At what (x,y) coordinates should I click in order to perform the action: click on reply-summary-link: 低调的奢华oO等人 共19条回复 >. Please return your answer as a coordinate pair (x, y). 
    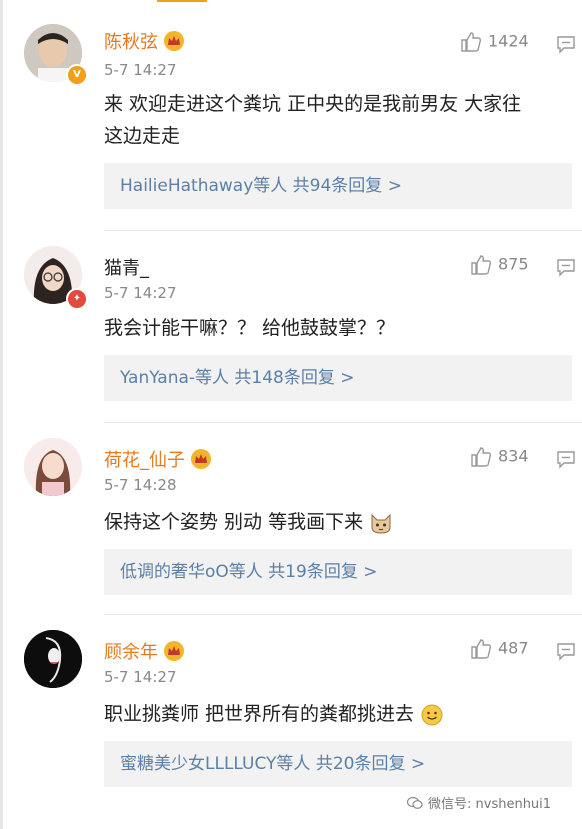
    Looking at the image, I should click on (338, 572).